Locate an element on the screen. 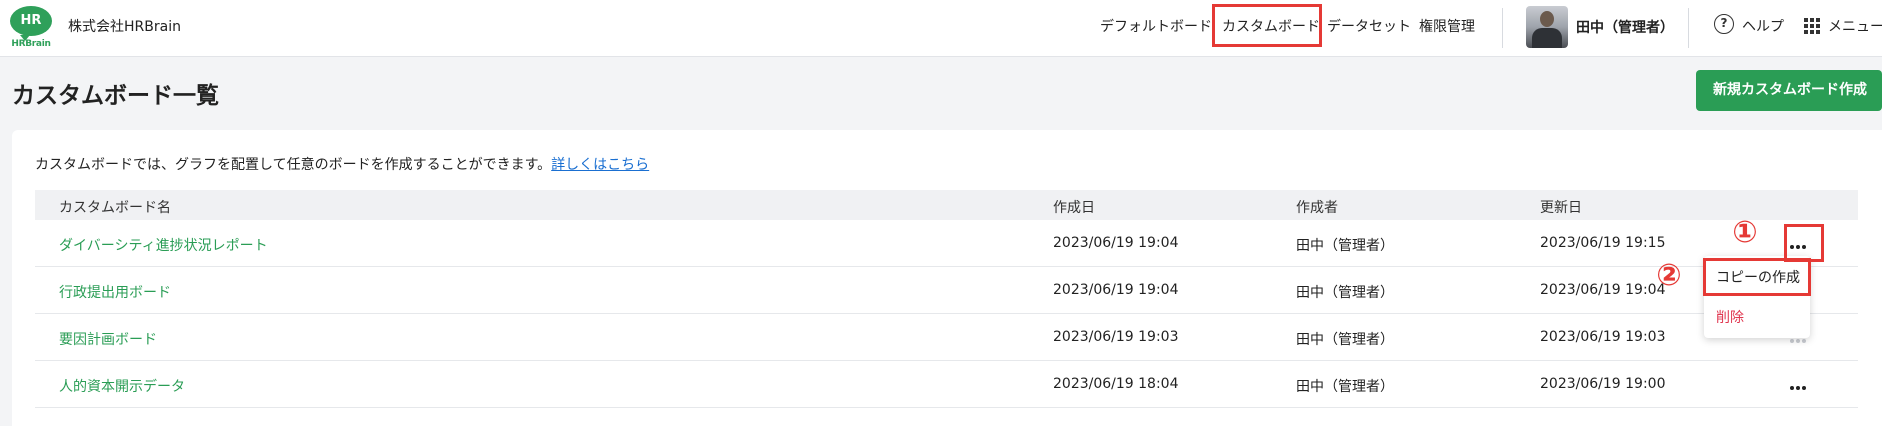 This screenshot has height=426, width=1882. more-options-icon is located at coordinates (1798, 385).